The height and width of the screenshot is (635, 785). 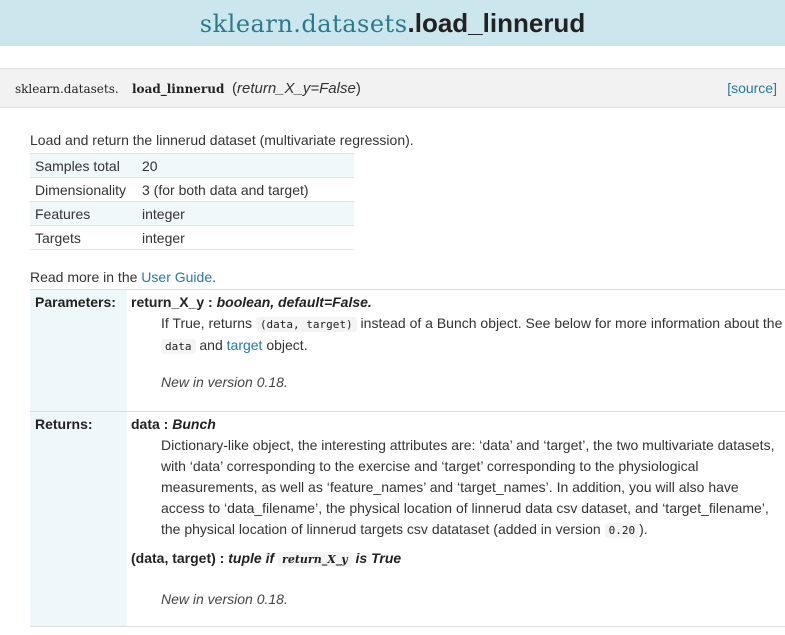 What do you see at coordinates (78, 519) in the screenshot?
I see `returns-label-cell: Returns:` at bounding box center [78, 519].